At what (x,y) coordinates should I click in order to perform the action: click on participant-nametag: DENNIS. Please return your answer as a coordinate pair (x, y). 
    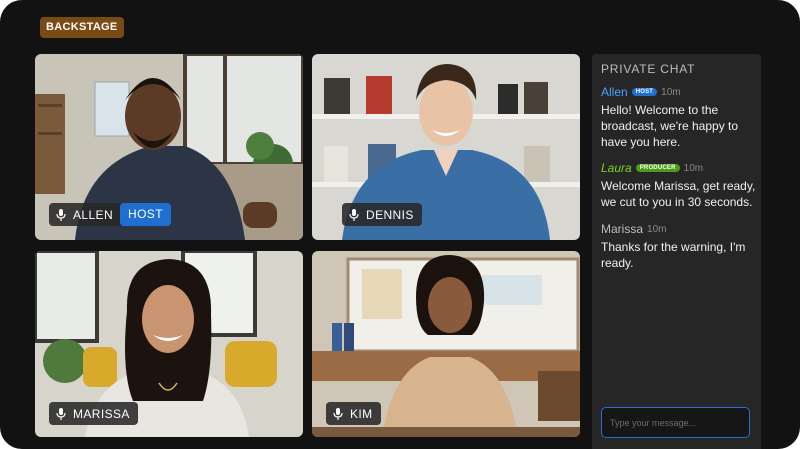
    Looking at the image, I should click on (382, 214).